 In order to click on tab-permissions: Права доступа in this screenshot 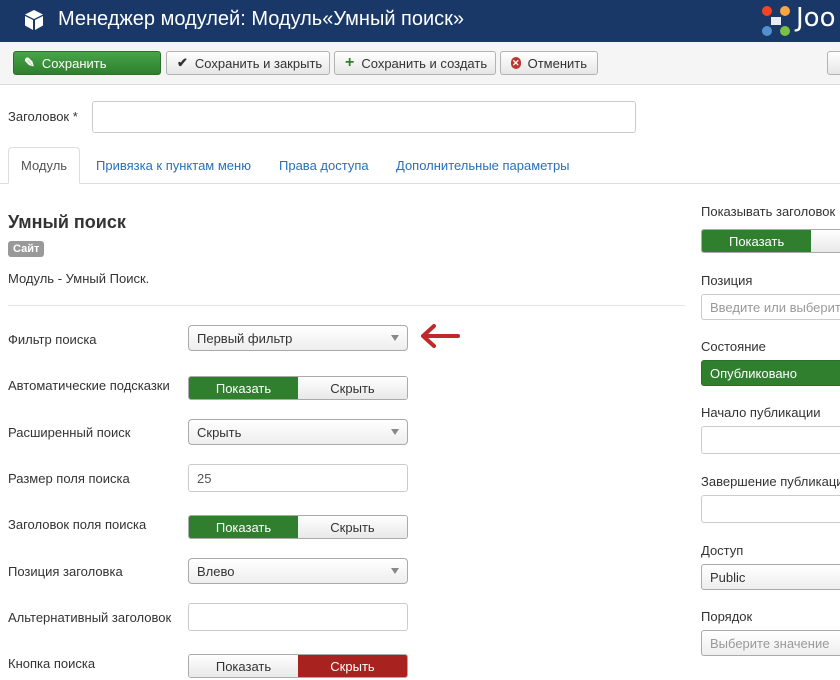, I will do `click(324, 165)`.